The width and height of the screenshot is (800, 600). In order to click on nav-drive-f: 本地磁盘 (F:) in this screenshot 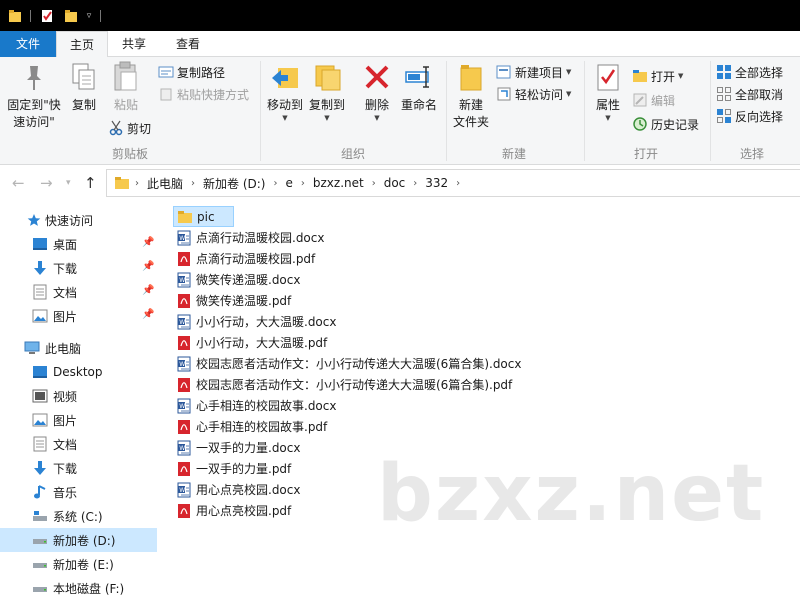, I will do `click(78, 588)`.